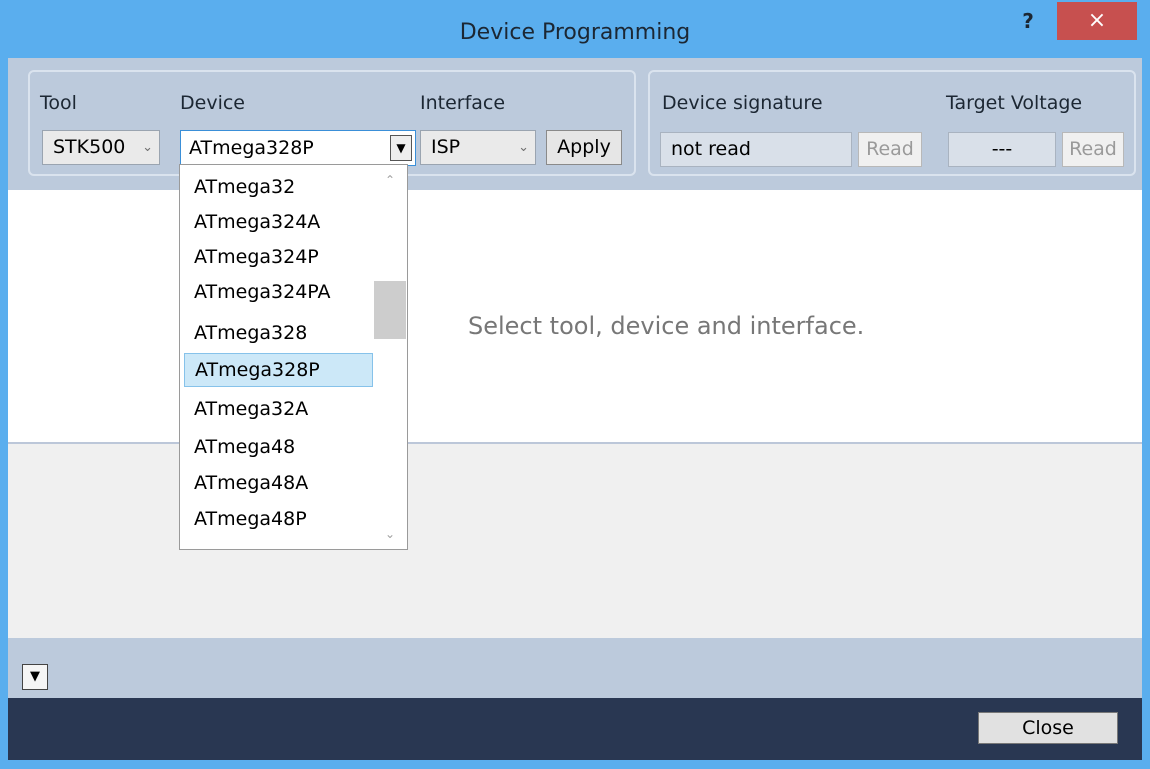  What do you see at coordinates (212, 103) in the screenshot?
I see `device-label: Device` at bounding box center [212, 103].